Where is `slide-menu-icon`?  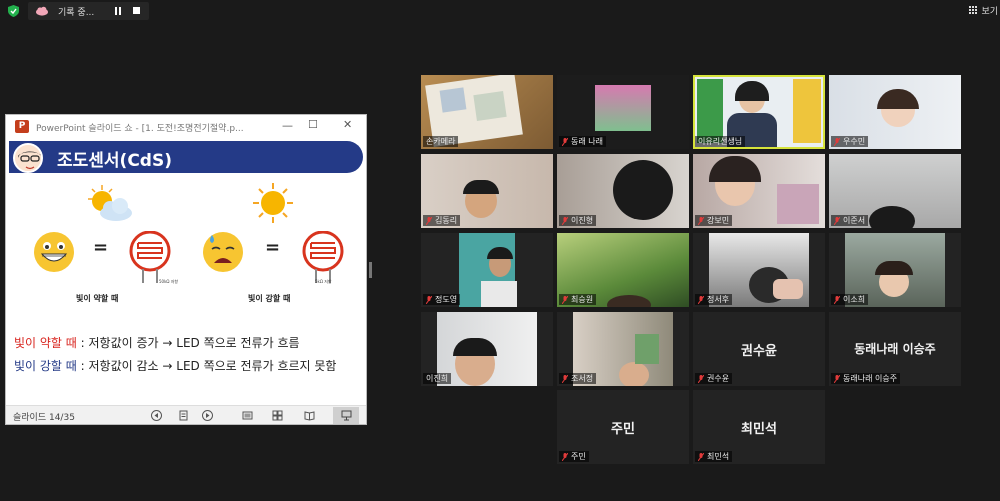
slide-menu-icon is located at coordinates (183, 415).